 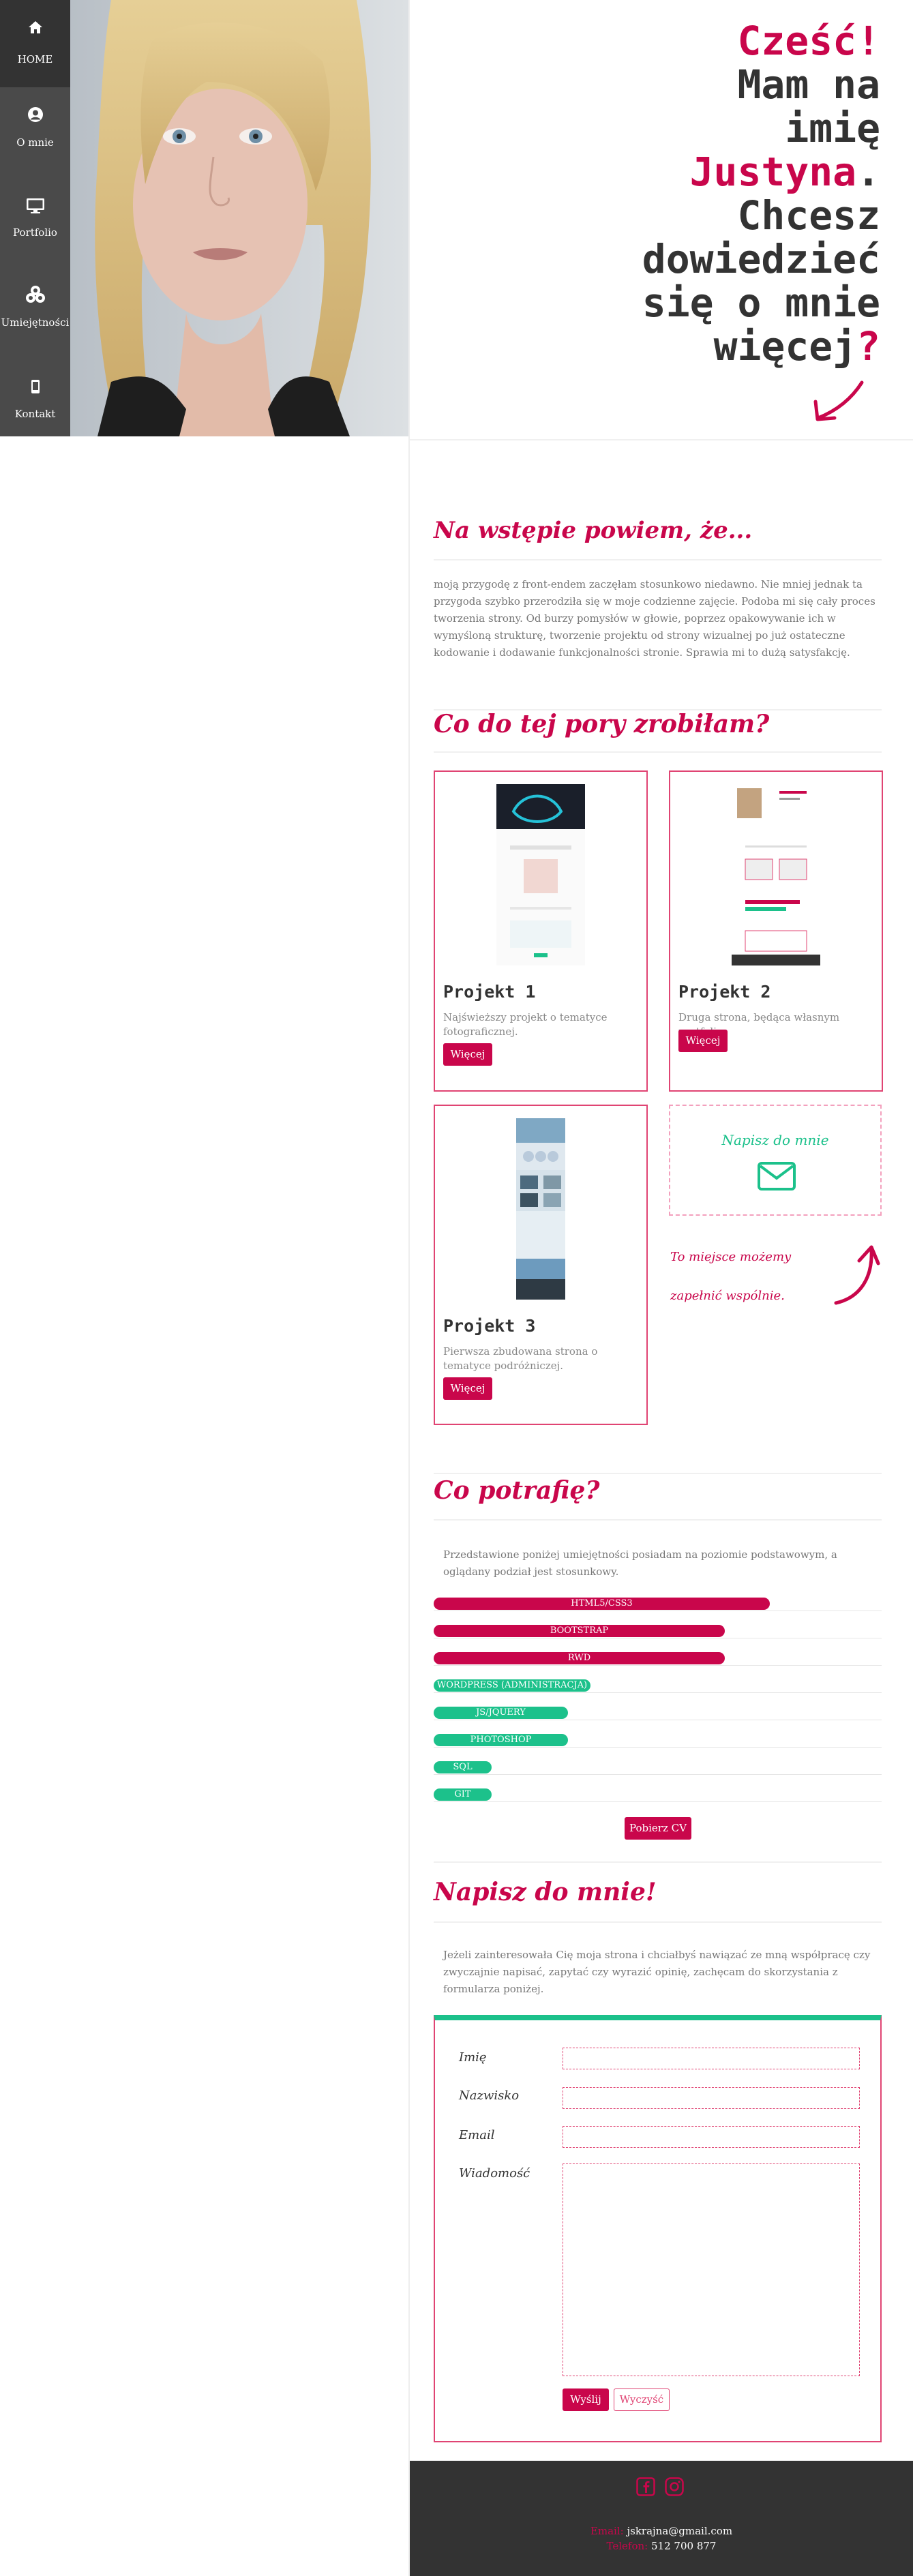 I want to click on skills-heading: Co potrafię?, so click(x=517, y=1491).